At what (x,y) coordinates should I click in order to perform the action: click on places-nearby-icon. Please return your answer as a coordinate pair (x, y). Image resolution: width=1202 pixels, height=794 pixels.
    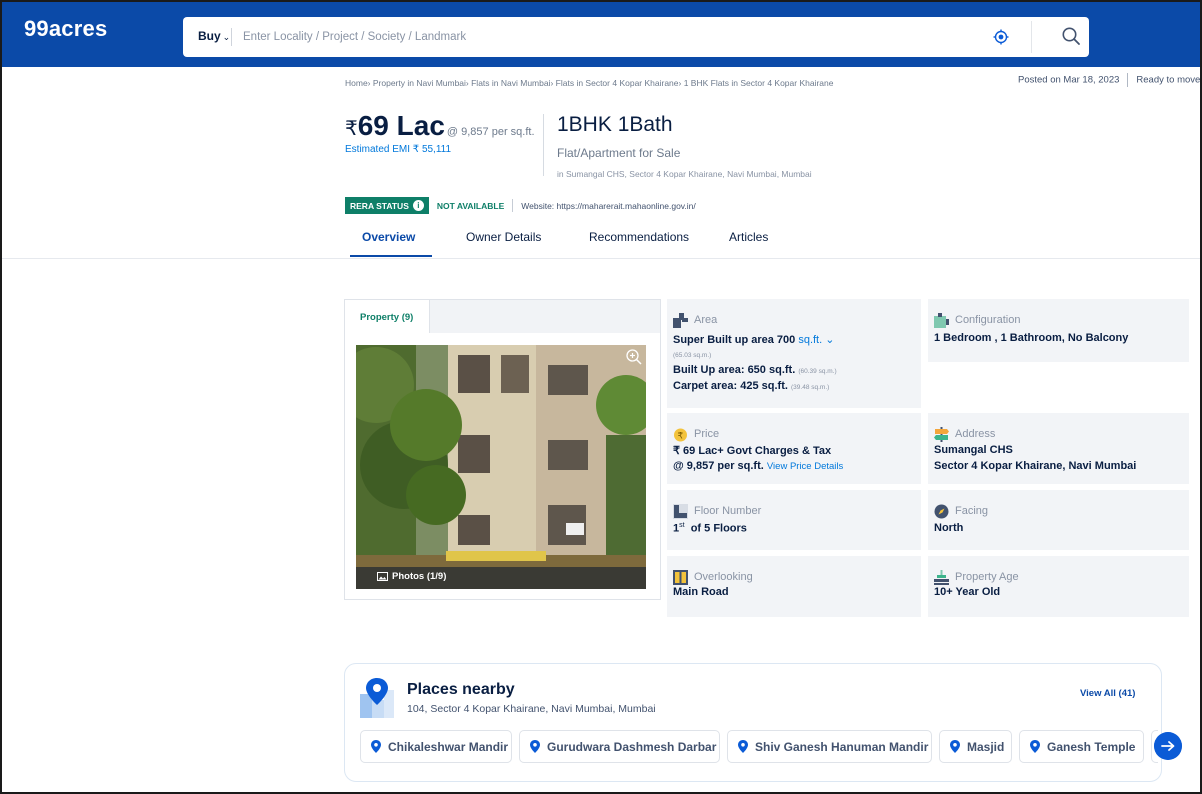
    Looking at the image, I should click on (377, 698).